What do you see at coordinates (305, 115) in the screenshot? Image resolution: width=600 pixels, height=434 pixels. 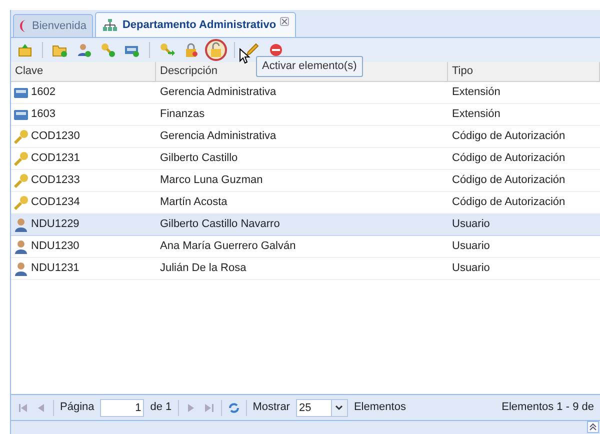 I see `table-row: 1603 Finanzas Extensión` at bounding box center [305, 115].